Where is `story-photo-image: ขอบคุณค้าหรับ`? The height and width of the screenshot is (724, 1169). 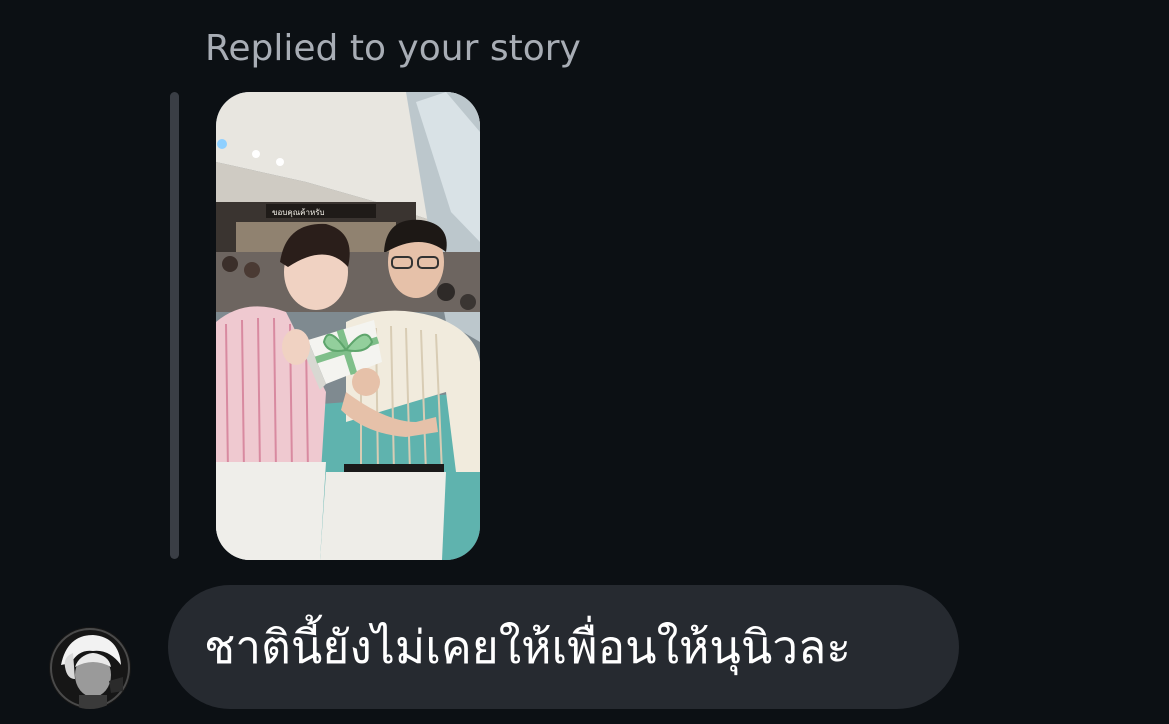
story-photo-image: ขอบคุณค้าหรับ is located at coordinates (348, 326).